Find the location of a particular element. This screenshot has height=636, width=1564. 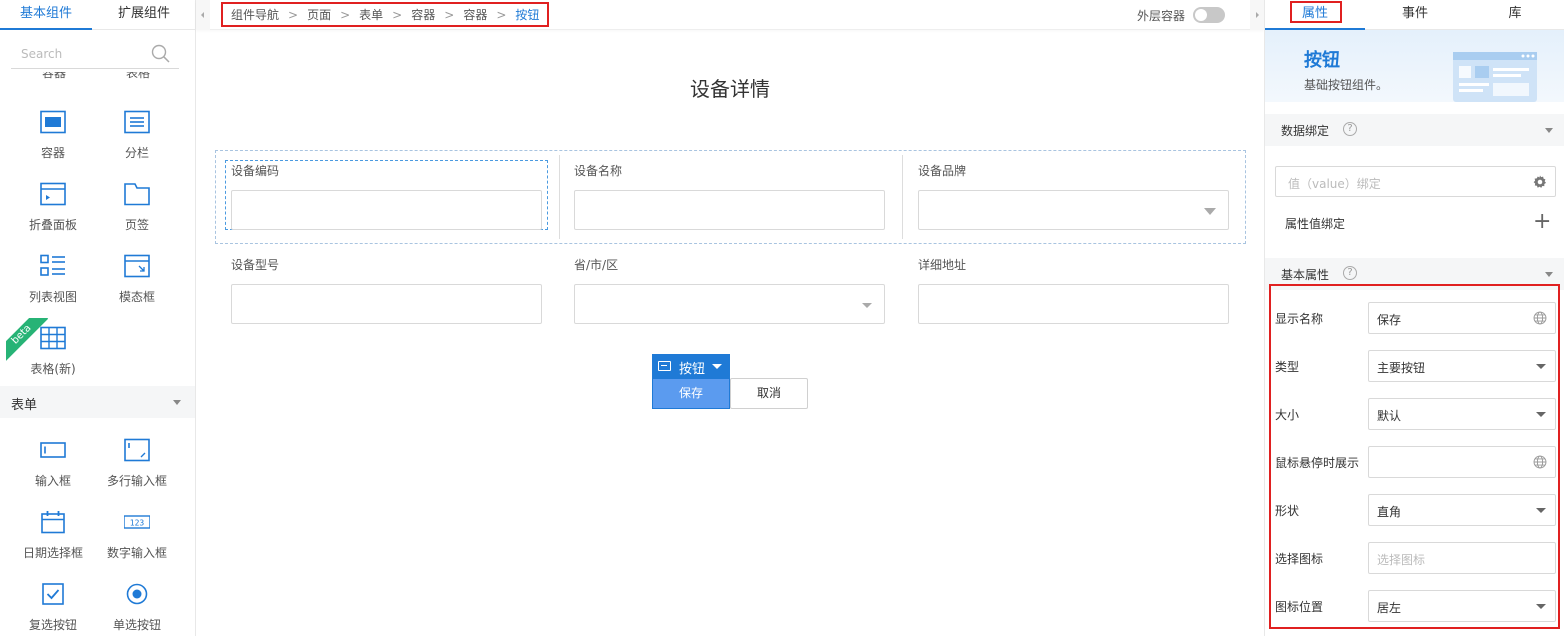

collapse-left-button is located at coordinates (203, 15).